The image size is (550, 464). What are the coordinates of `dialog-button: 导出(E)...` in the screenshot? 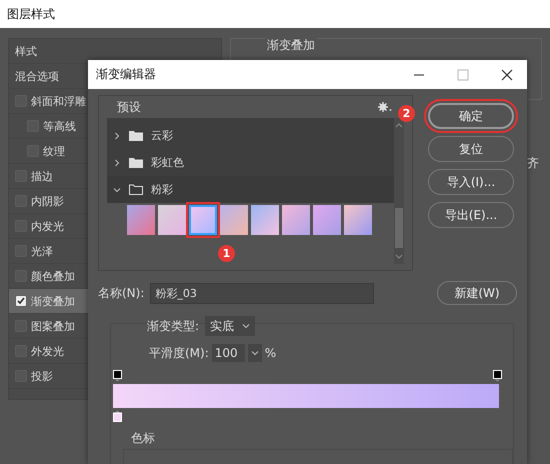 It's located at (471, 215).